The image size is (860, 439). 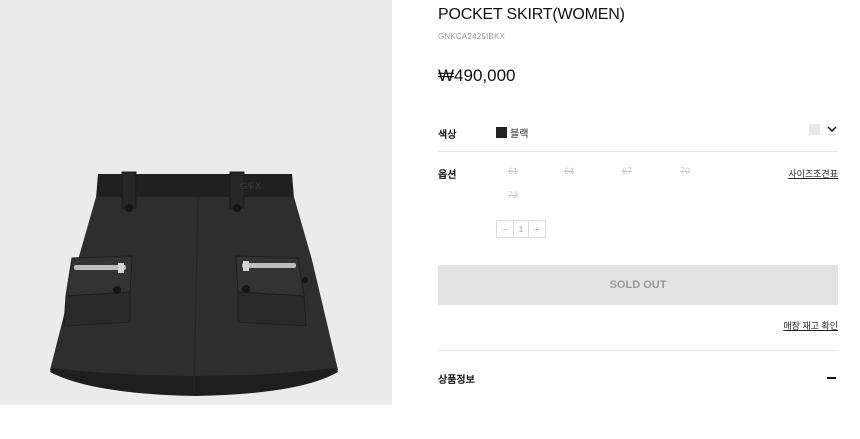 What do you see at coordinates (627, 171) in the screenshot?
I see `size-option: 67` at bounding box center [627, 171].